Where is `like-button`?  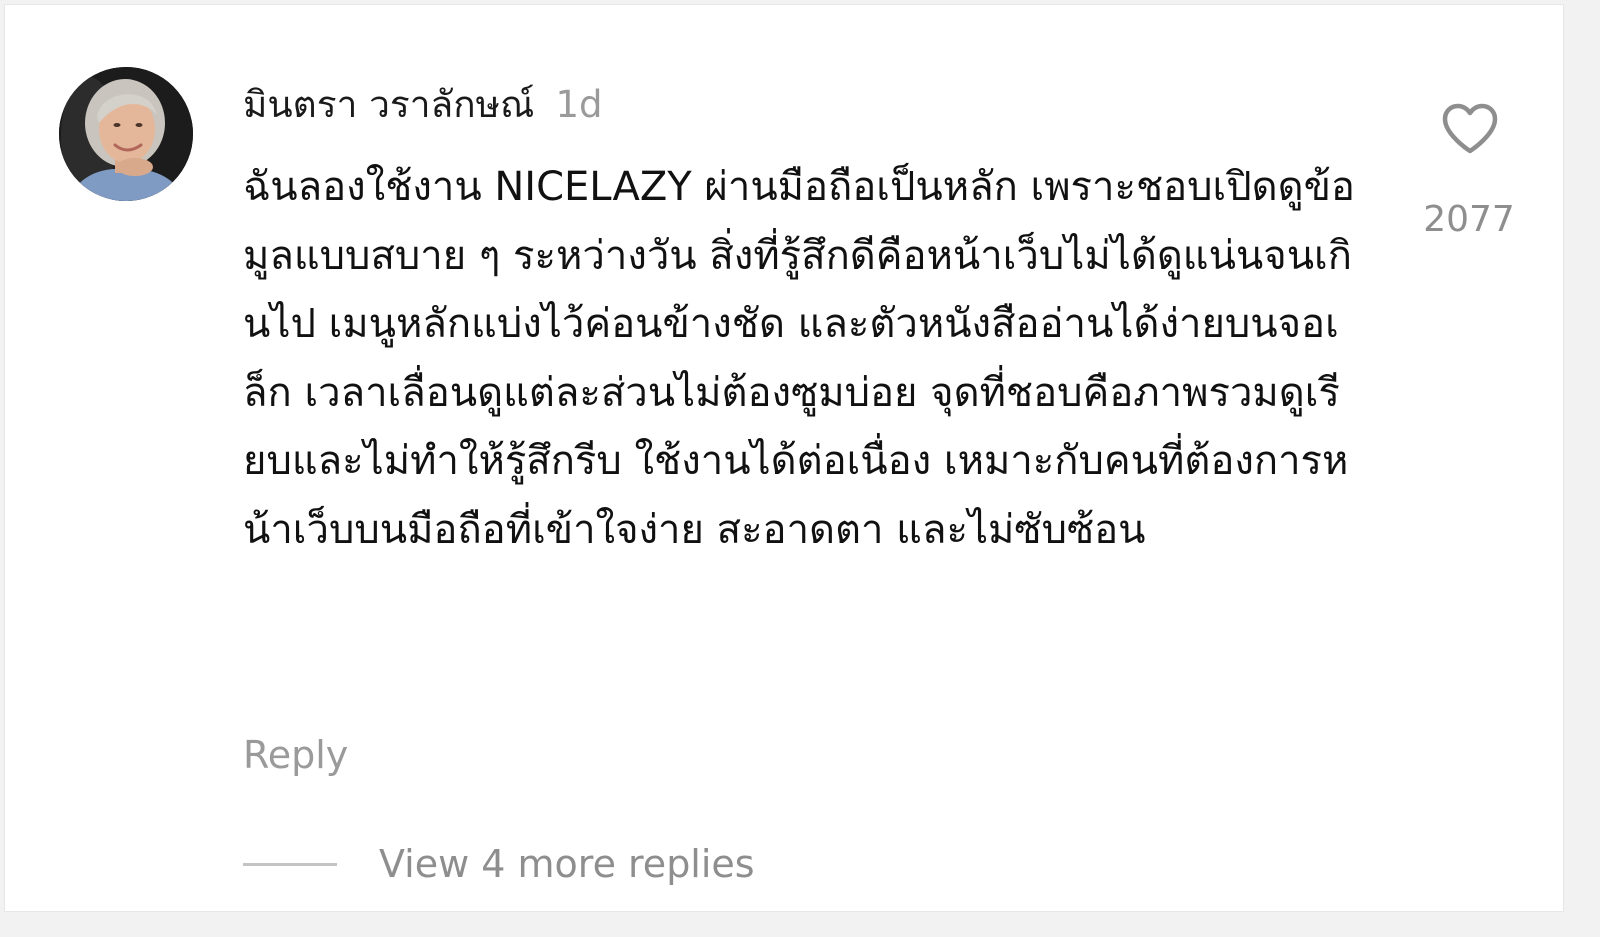 like-button is located at coordinates (1470, 129).